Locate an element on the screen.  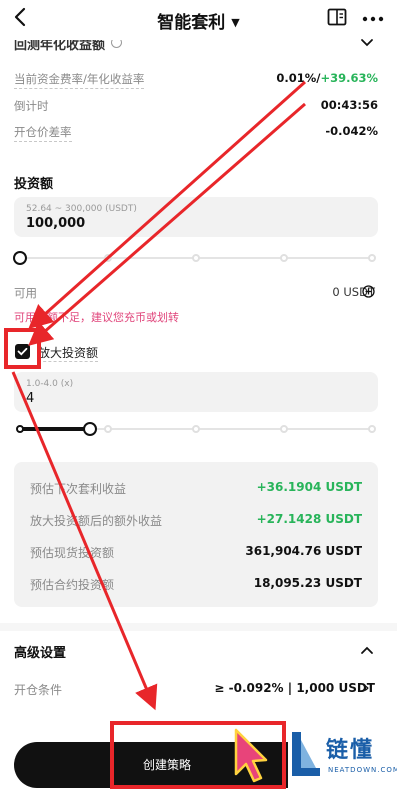
countdown-value: 00:43:56 is located at coordinates (349, 105).